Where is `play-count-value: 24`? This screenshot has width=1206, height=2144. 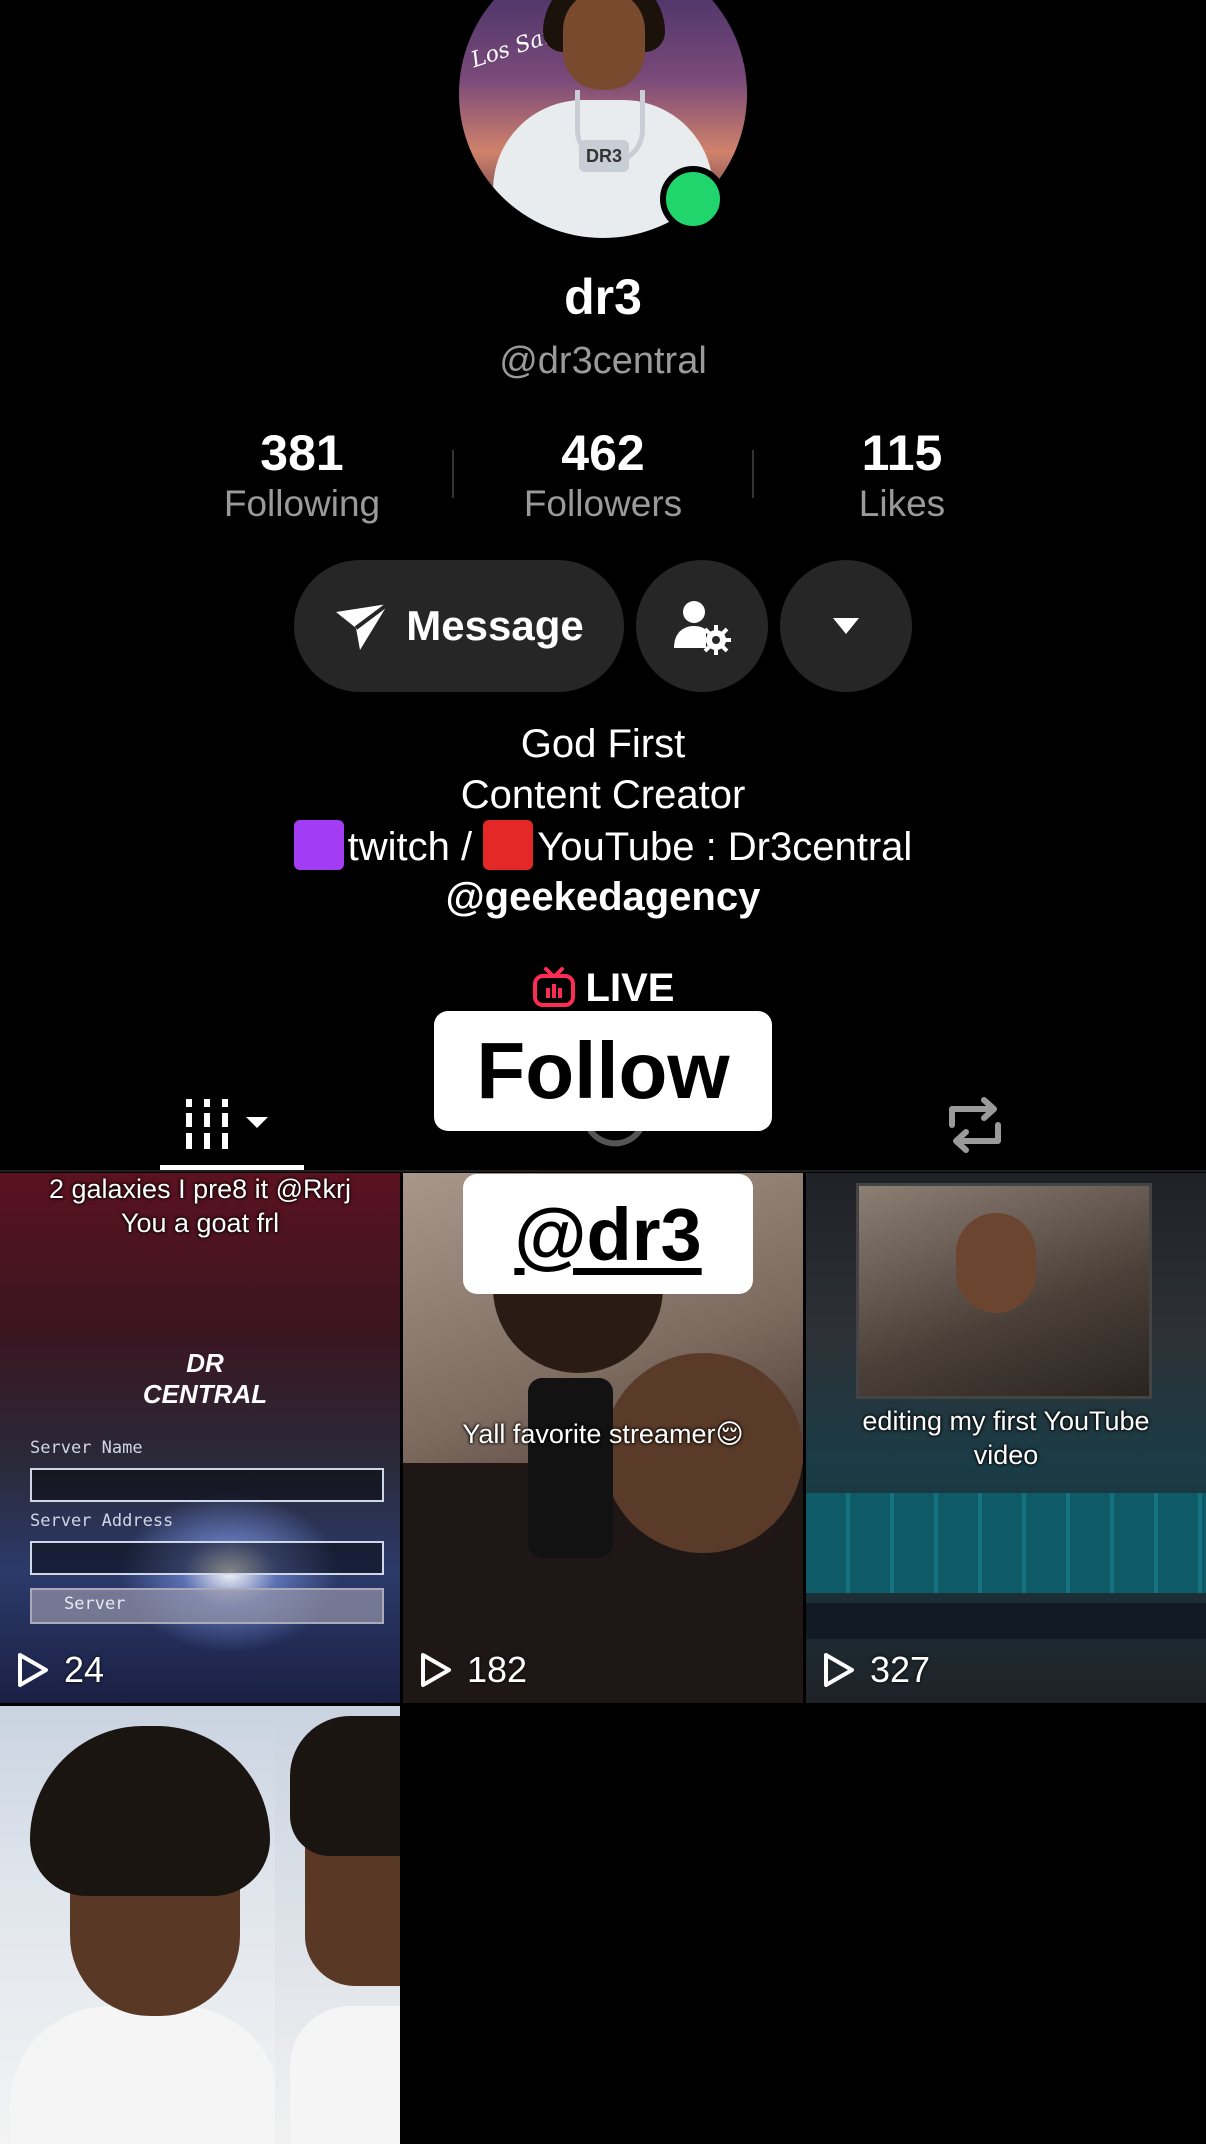
play-count-value: 24 is located at coordinates (84, 1669).